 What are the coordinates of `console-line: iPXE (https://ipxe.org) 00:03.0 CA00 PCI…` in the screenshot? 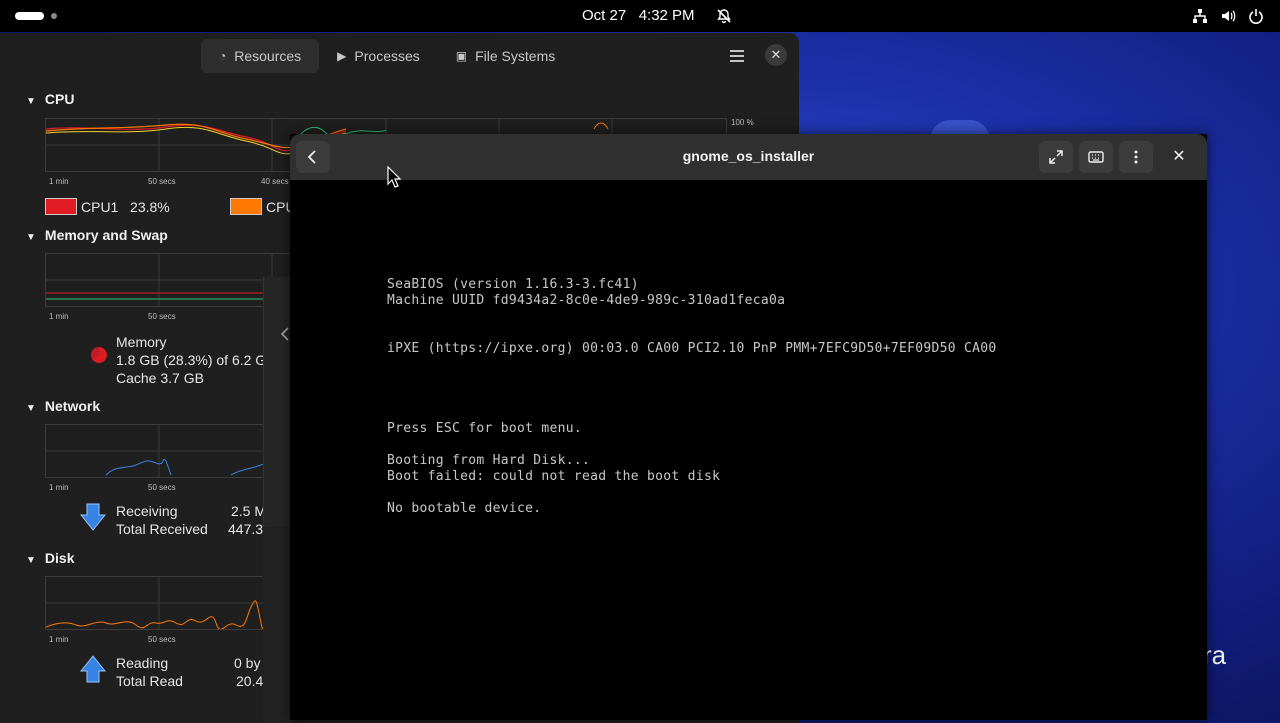 It's located at (692, 348).